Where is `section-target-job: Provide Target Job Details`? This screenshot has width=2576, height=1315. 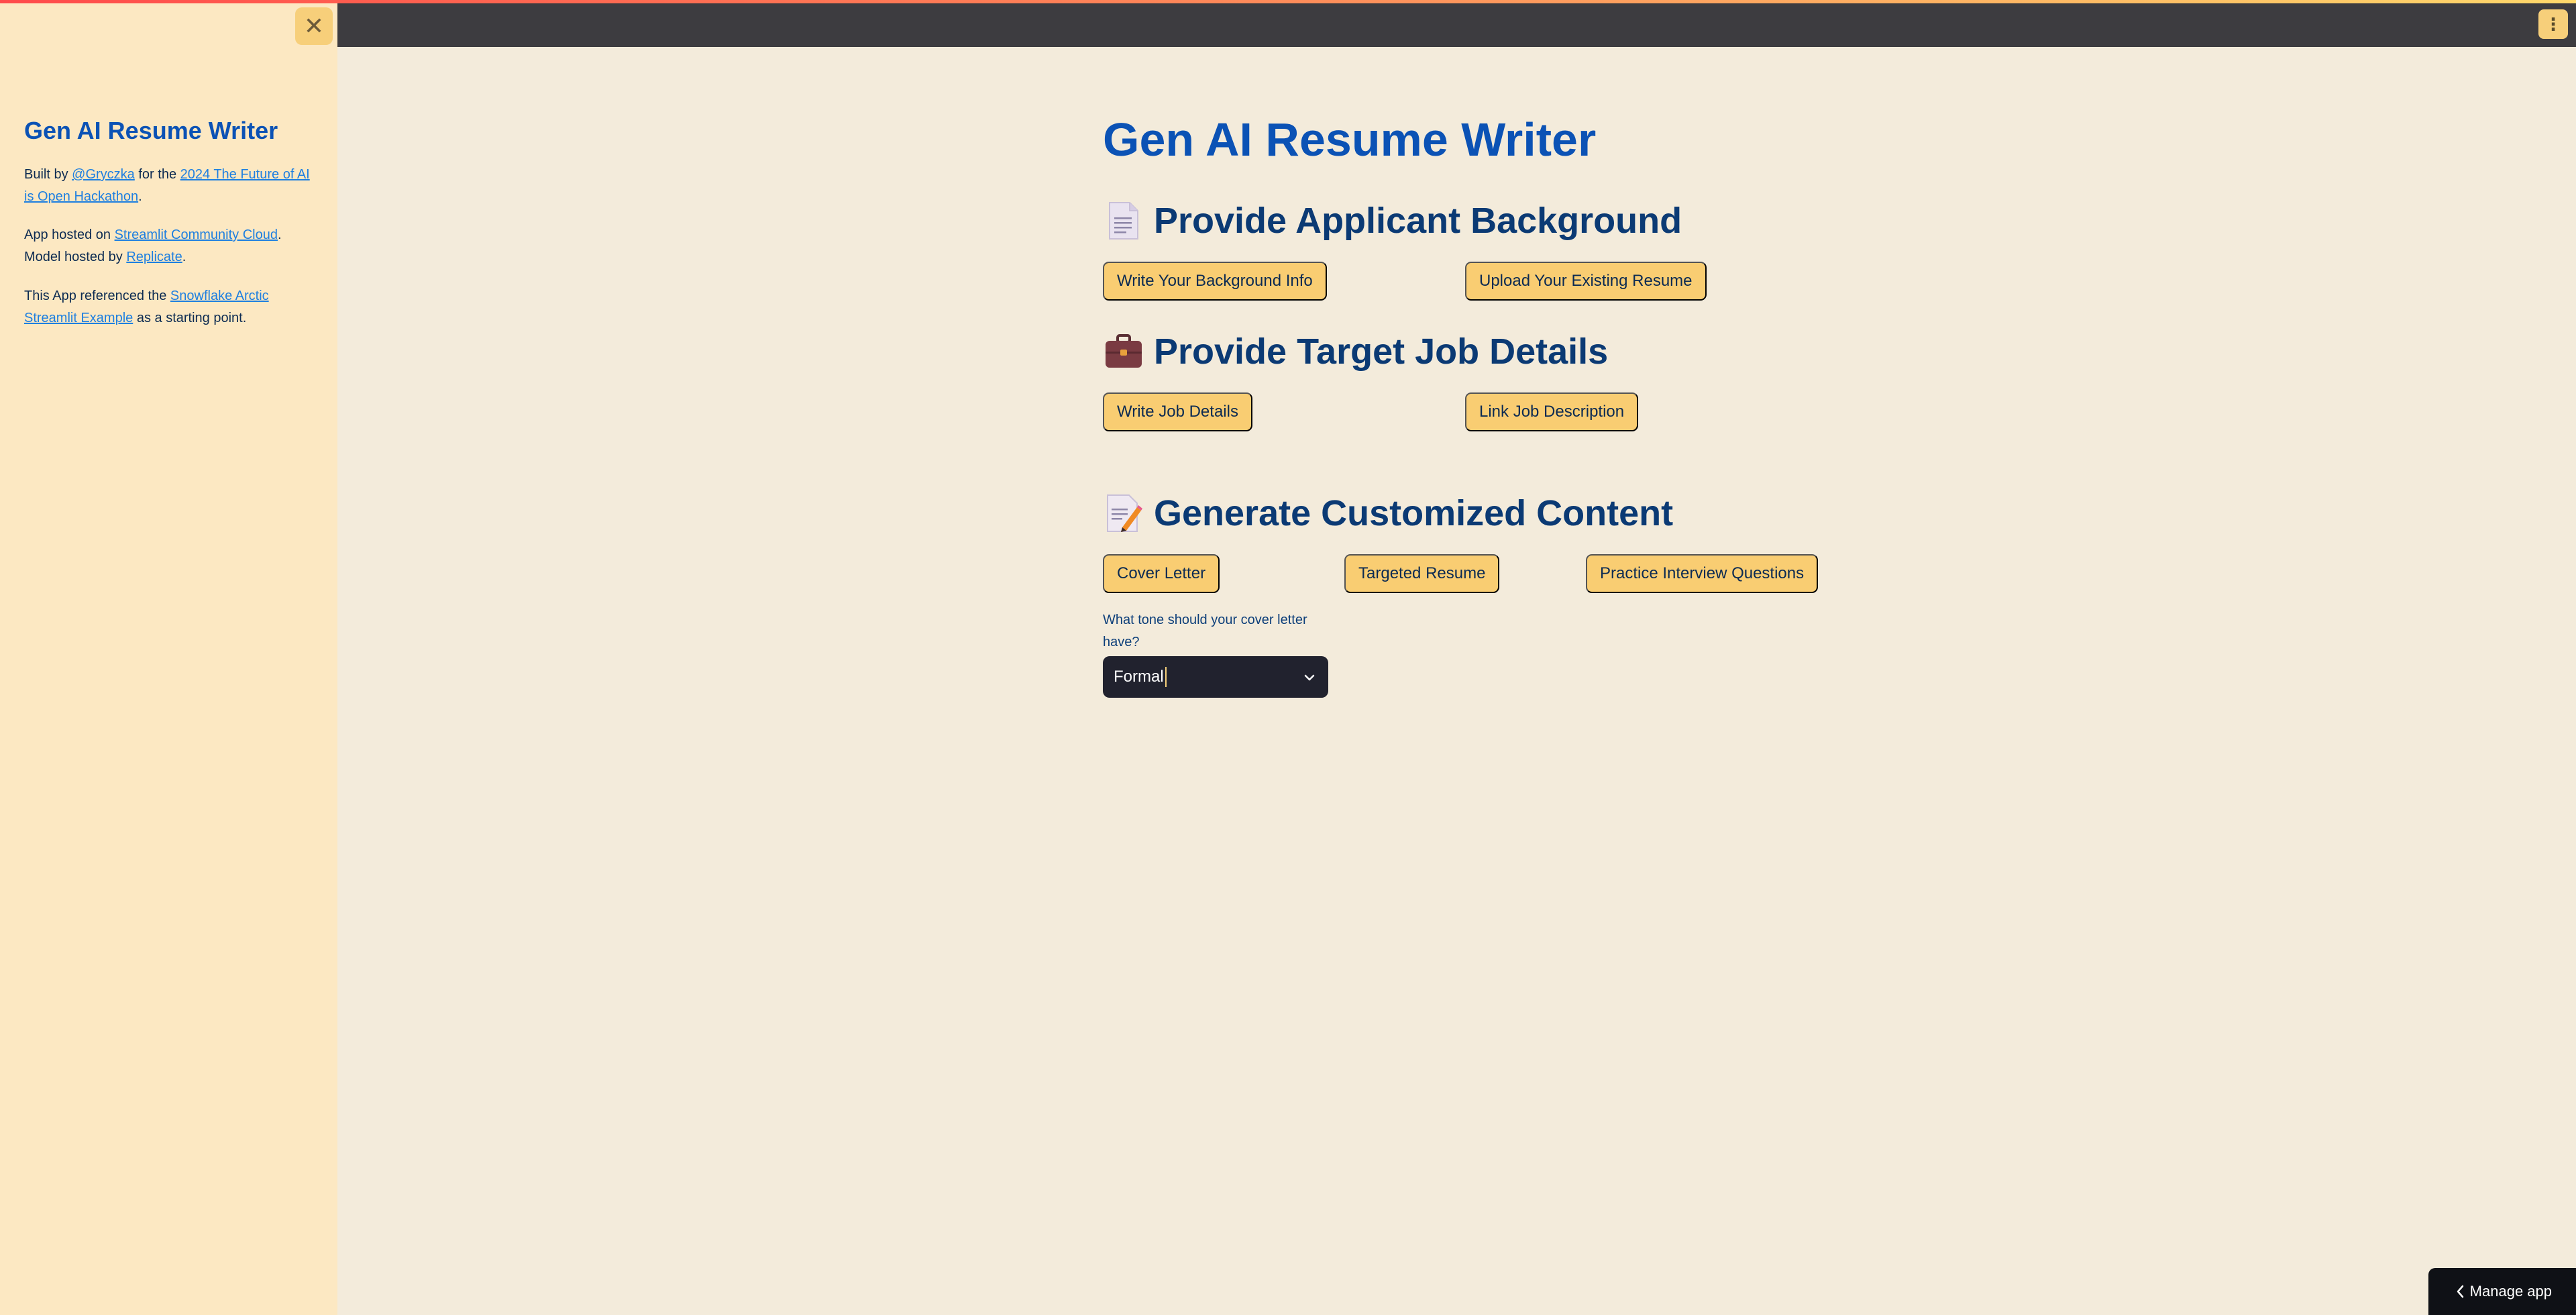 section-target-job: Provide Target Job Details is located at coordinates (1355, 351).